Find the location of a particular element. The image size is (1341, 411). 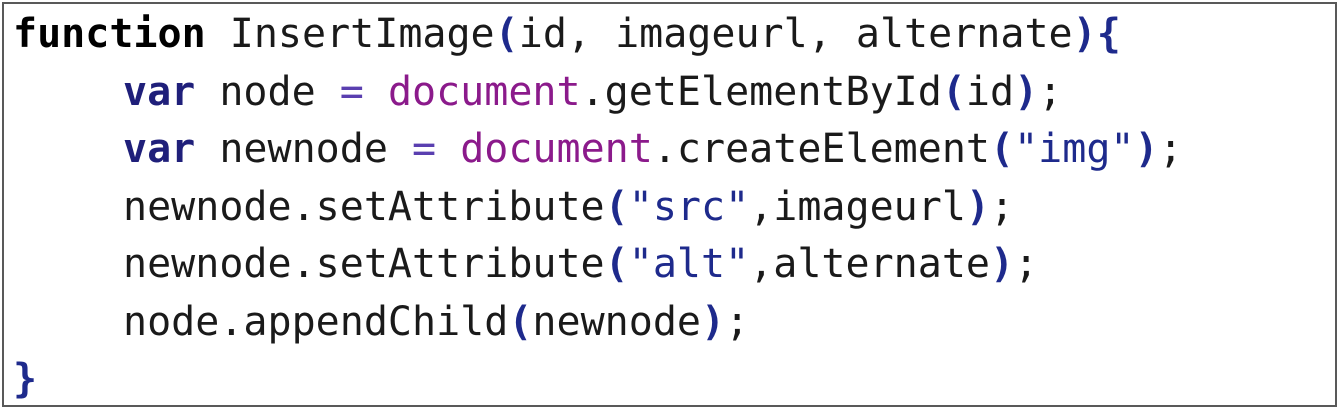

code-token-brace: } is located at coordinates (25, 379).